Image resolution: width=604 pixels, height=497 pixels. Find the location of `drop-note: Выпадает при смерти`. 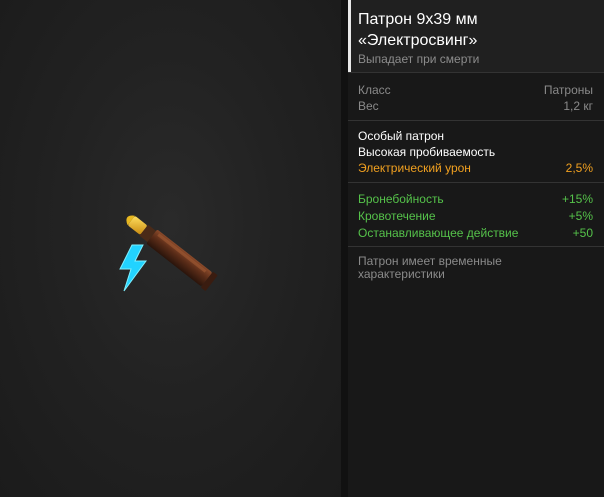

drop-note: Выпадает при смерти is located at coordinates (419, 59).